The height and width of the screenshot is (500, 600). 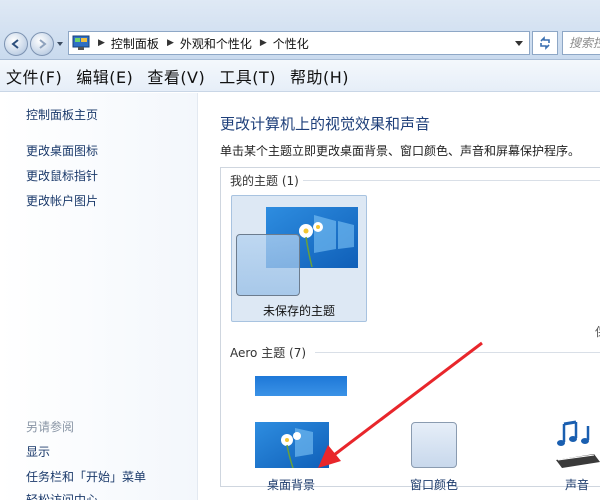 I want to click on refresh-button, so click(x=545, y=43).